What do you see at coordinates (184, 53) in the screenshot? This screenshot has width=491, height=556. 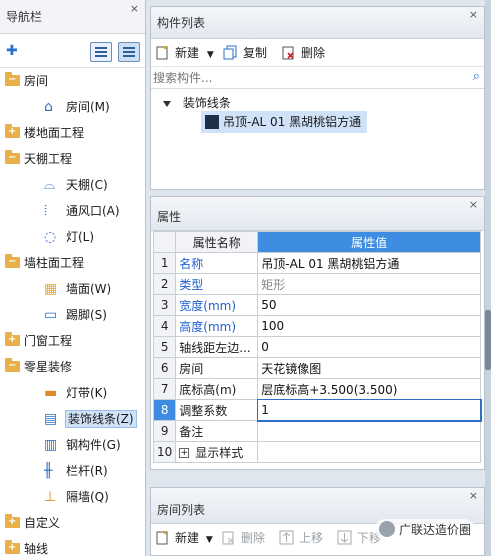 I see `new-button: 新建 ▼` at bounding box center [184, 53].